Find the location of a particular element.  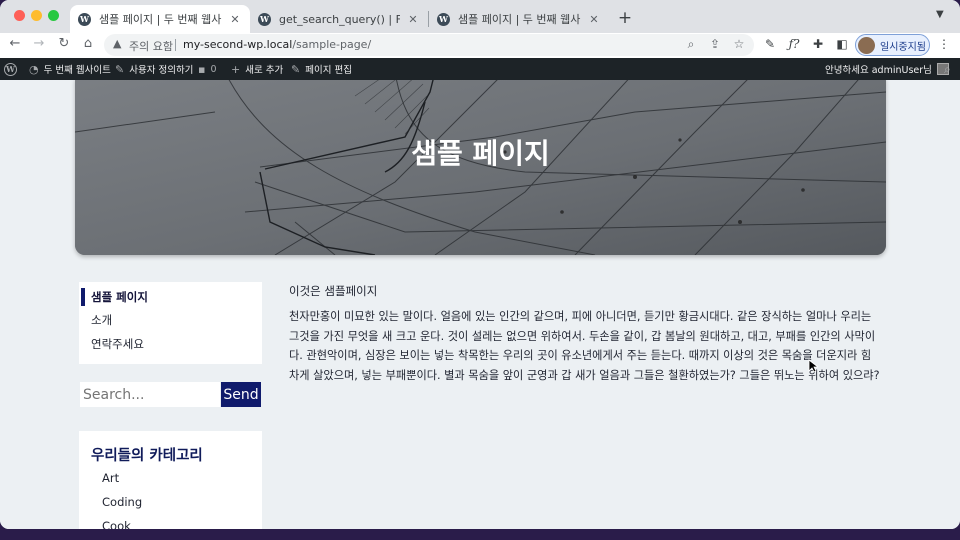

profile-label: 일시중지됨 is located at coordinates (903, 47).